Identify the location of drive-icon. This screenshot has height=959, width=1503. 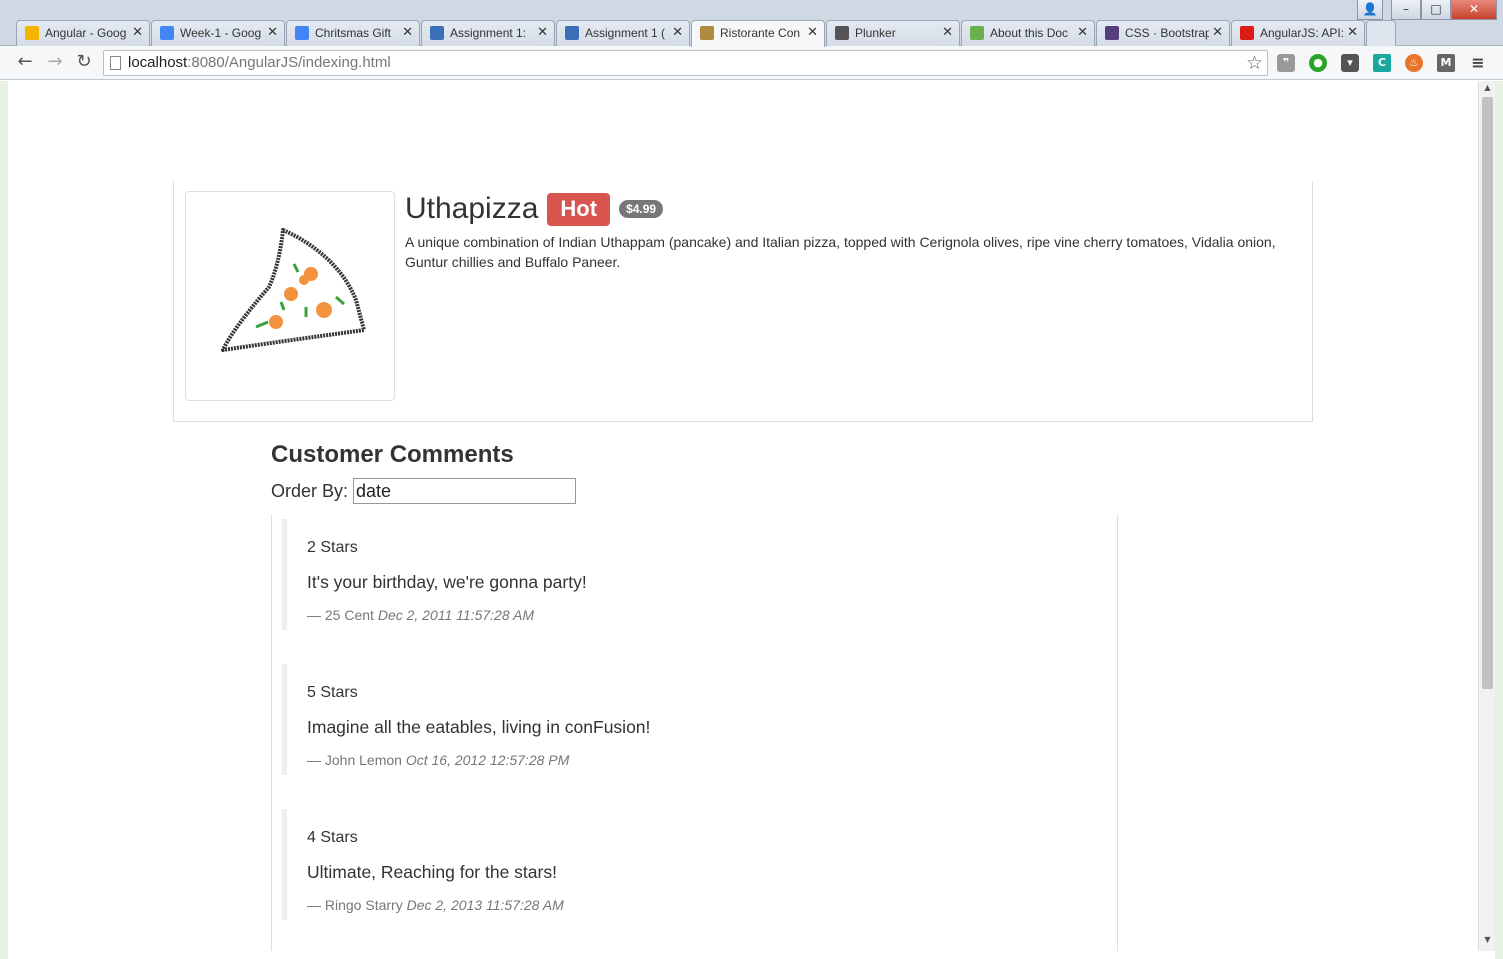
(32, 33).